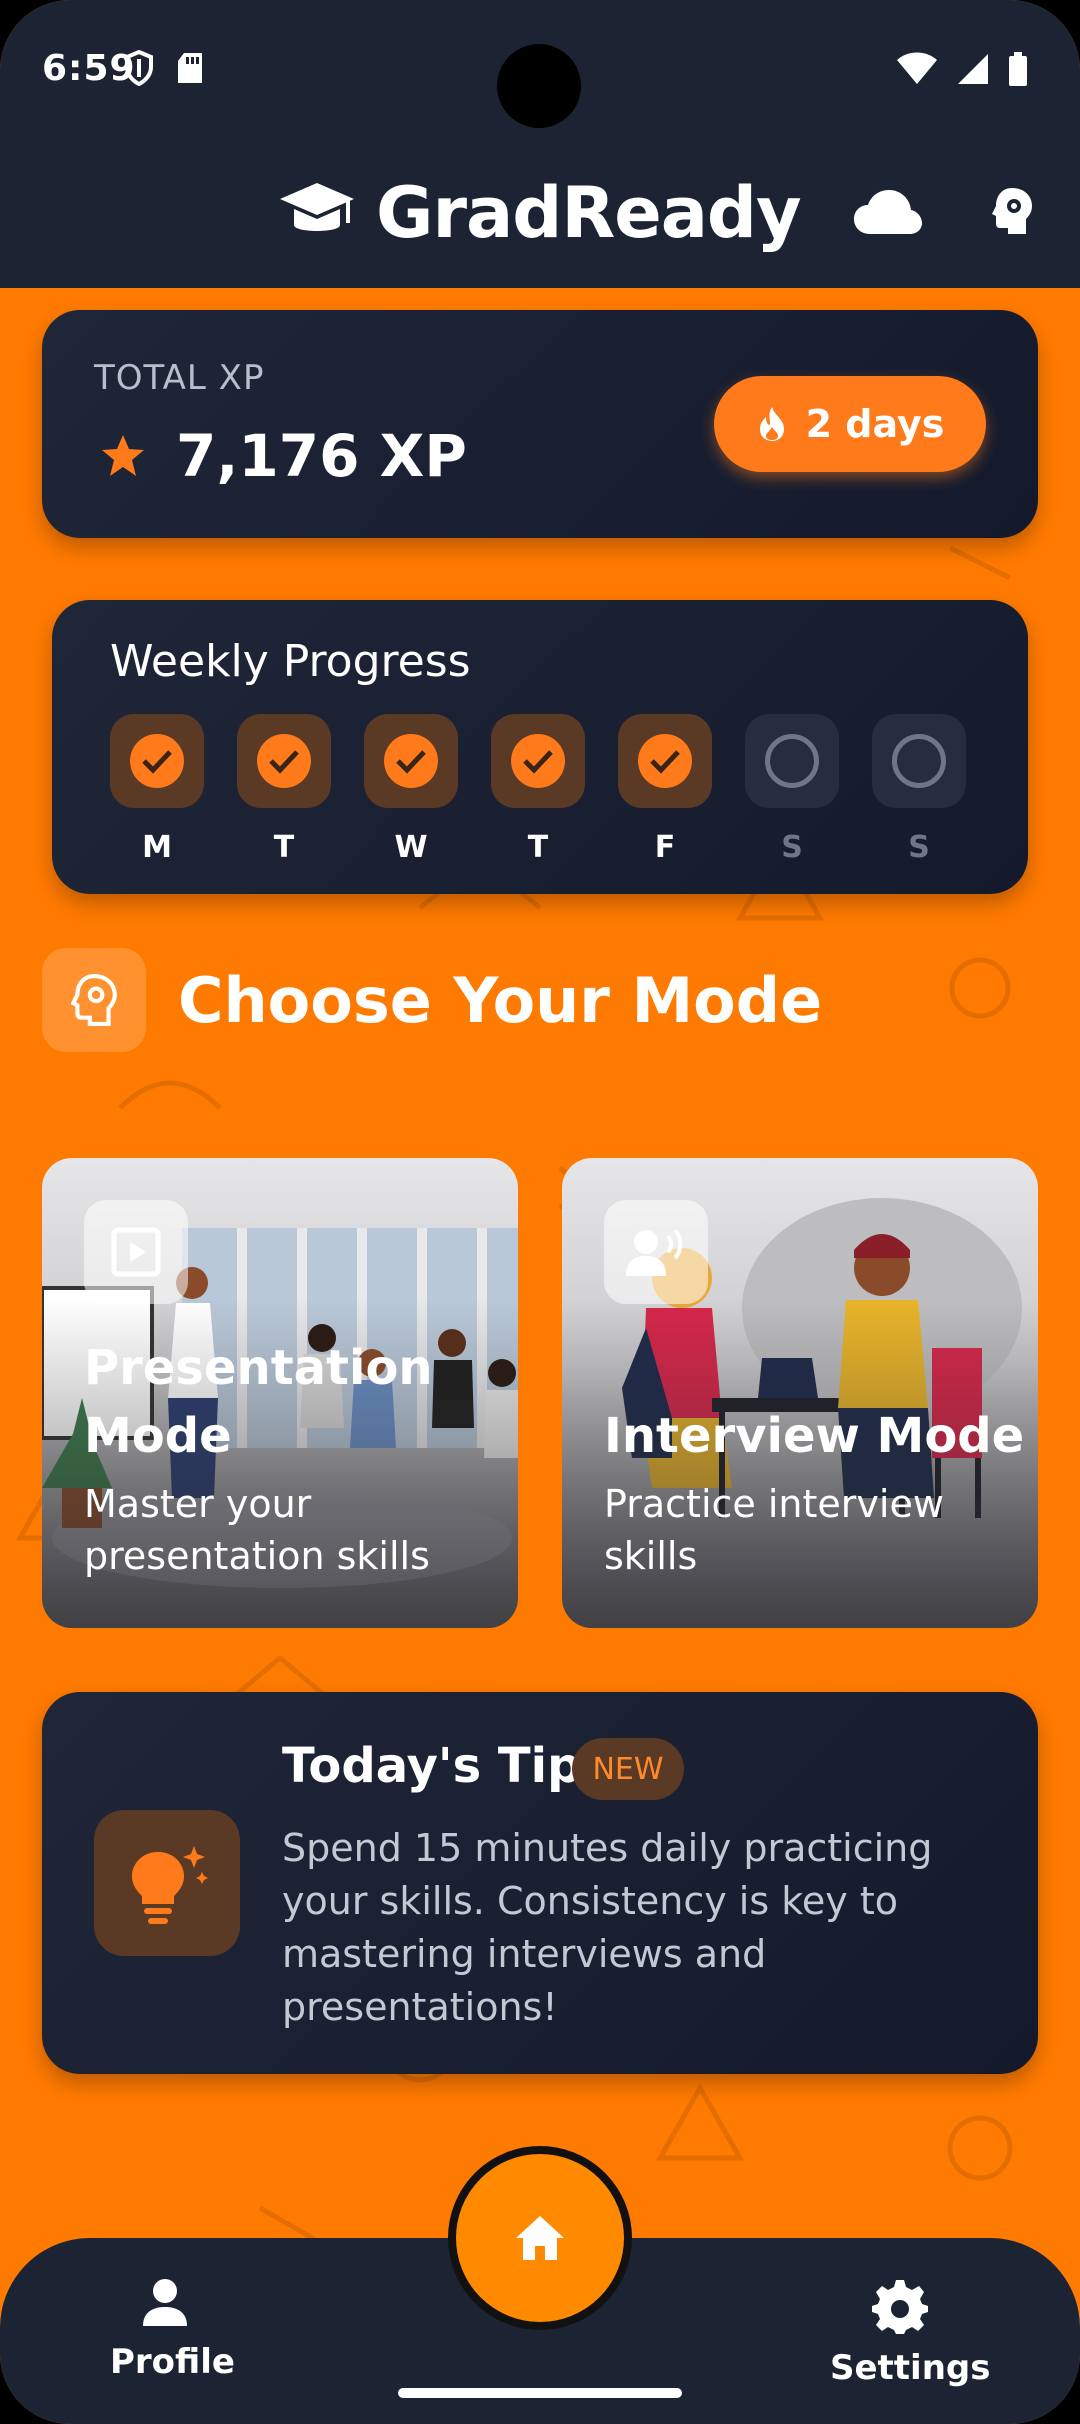 The height and width of the screenshot is (2424, 1080). Describe the element at coordinates (654, 1252) in the screenshot. I see `voice-person-icon` at that location.